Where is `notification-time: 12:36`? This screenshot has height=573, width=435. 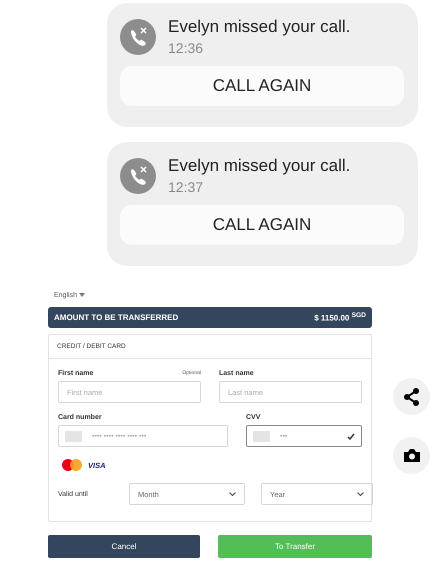
notification-time: 12:36 is located at coordinates (186, 48).